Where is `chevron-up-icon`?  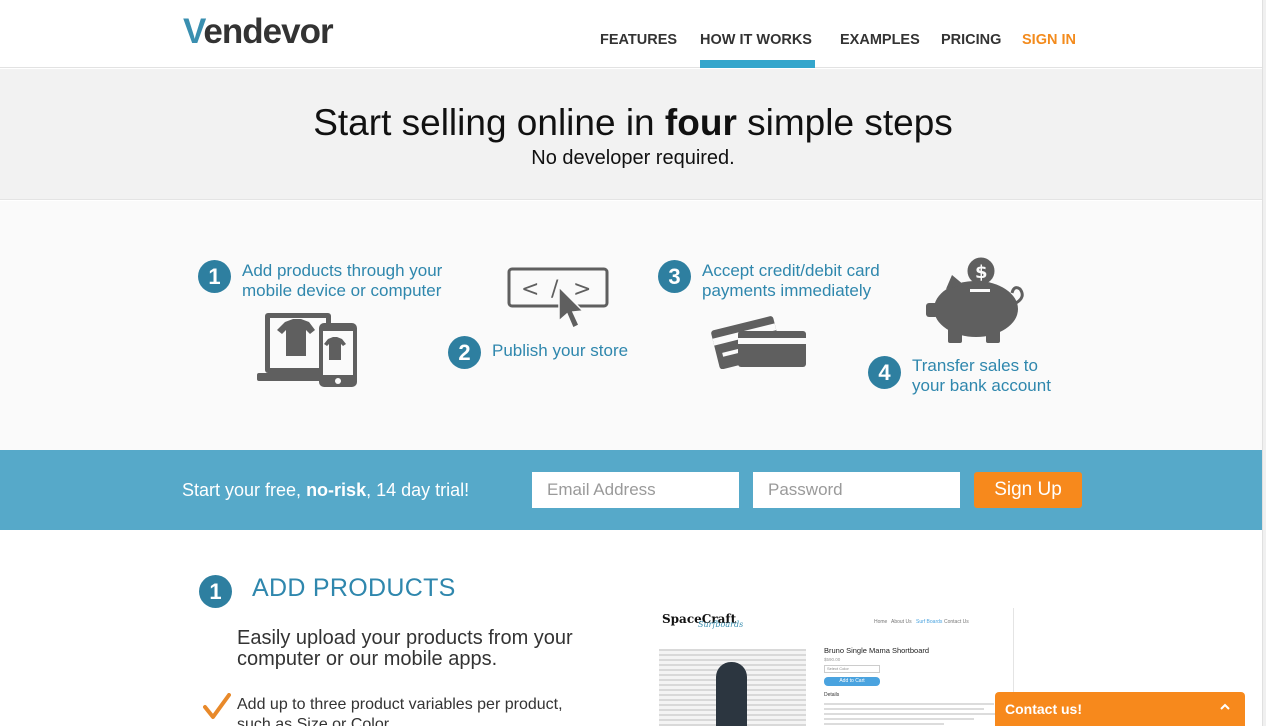 chevron-up-icon is located at coordinates (1225, 706).